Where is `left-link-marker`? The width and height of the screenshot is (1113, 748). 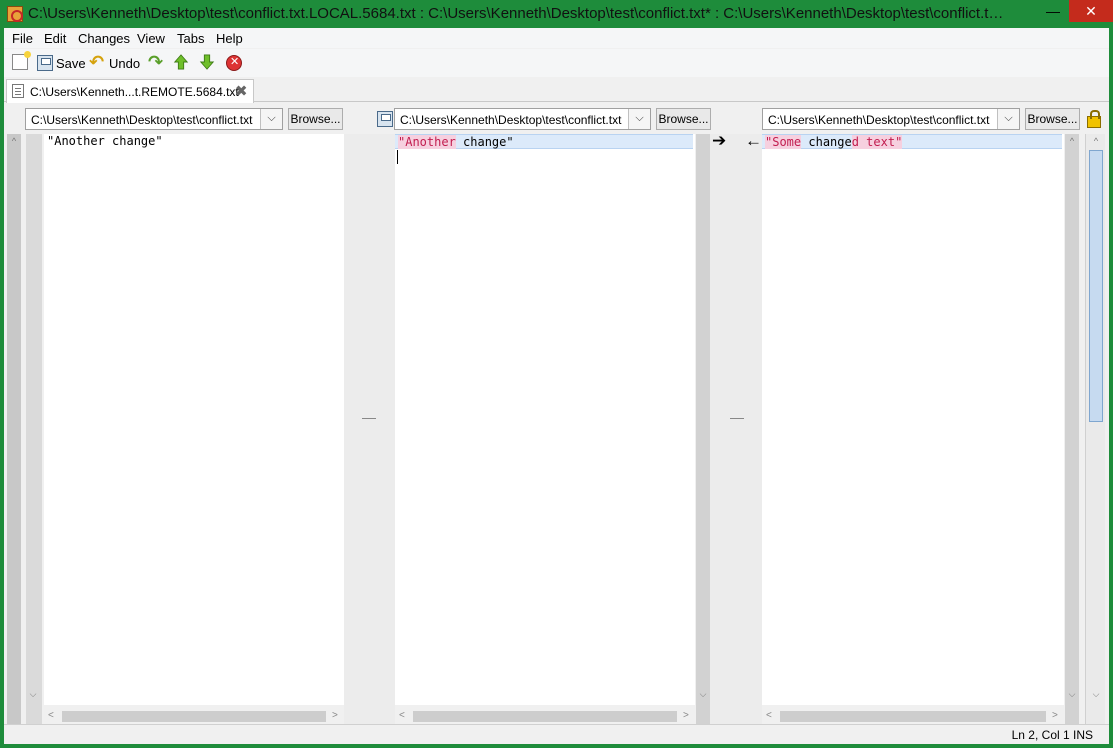
left-link-marker is located at coordinates (369, 418).